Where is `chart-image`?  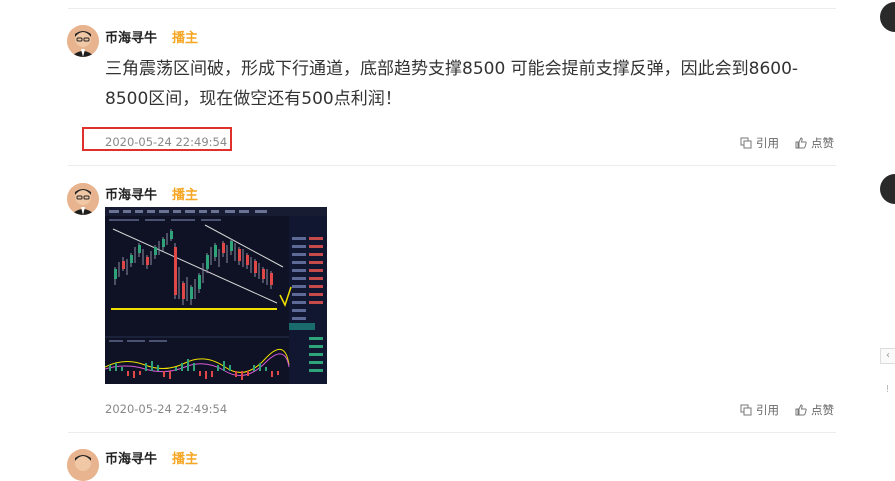
chart-image is located at coordinates (216, 295).